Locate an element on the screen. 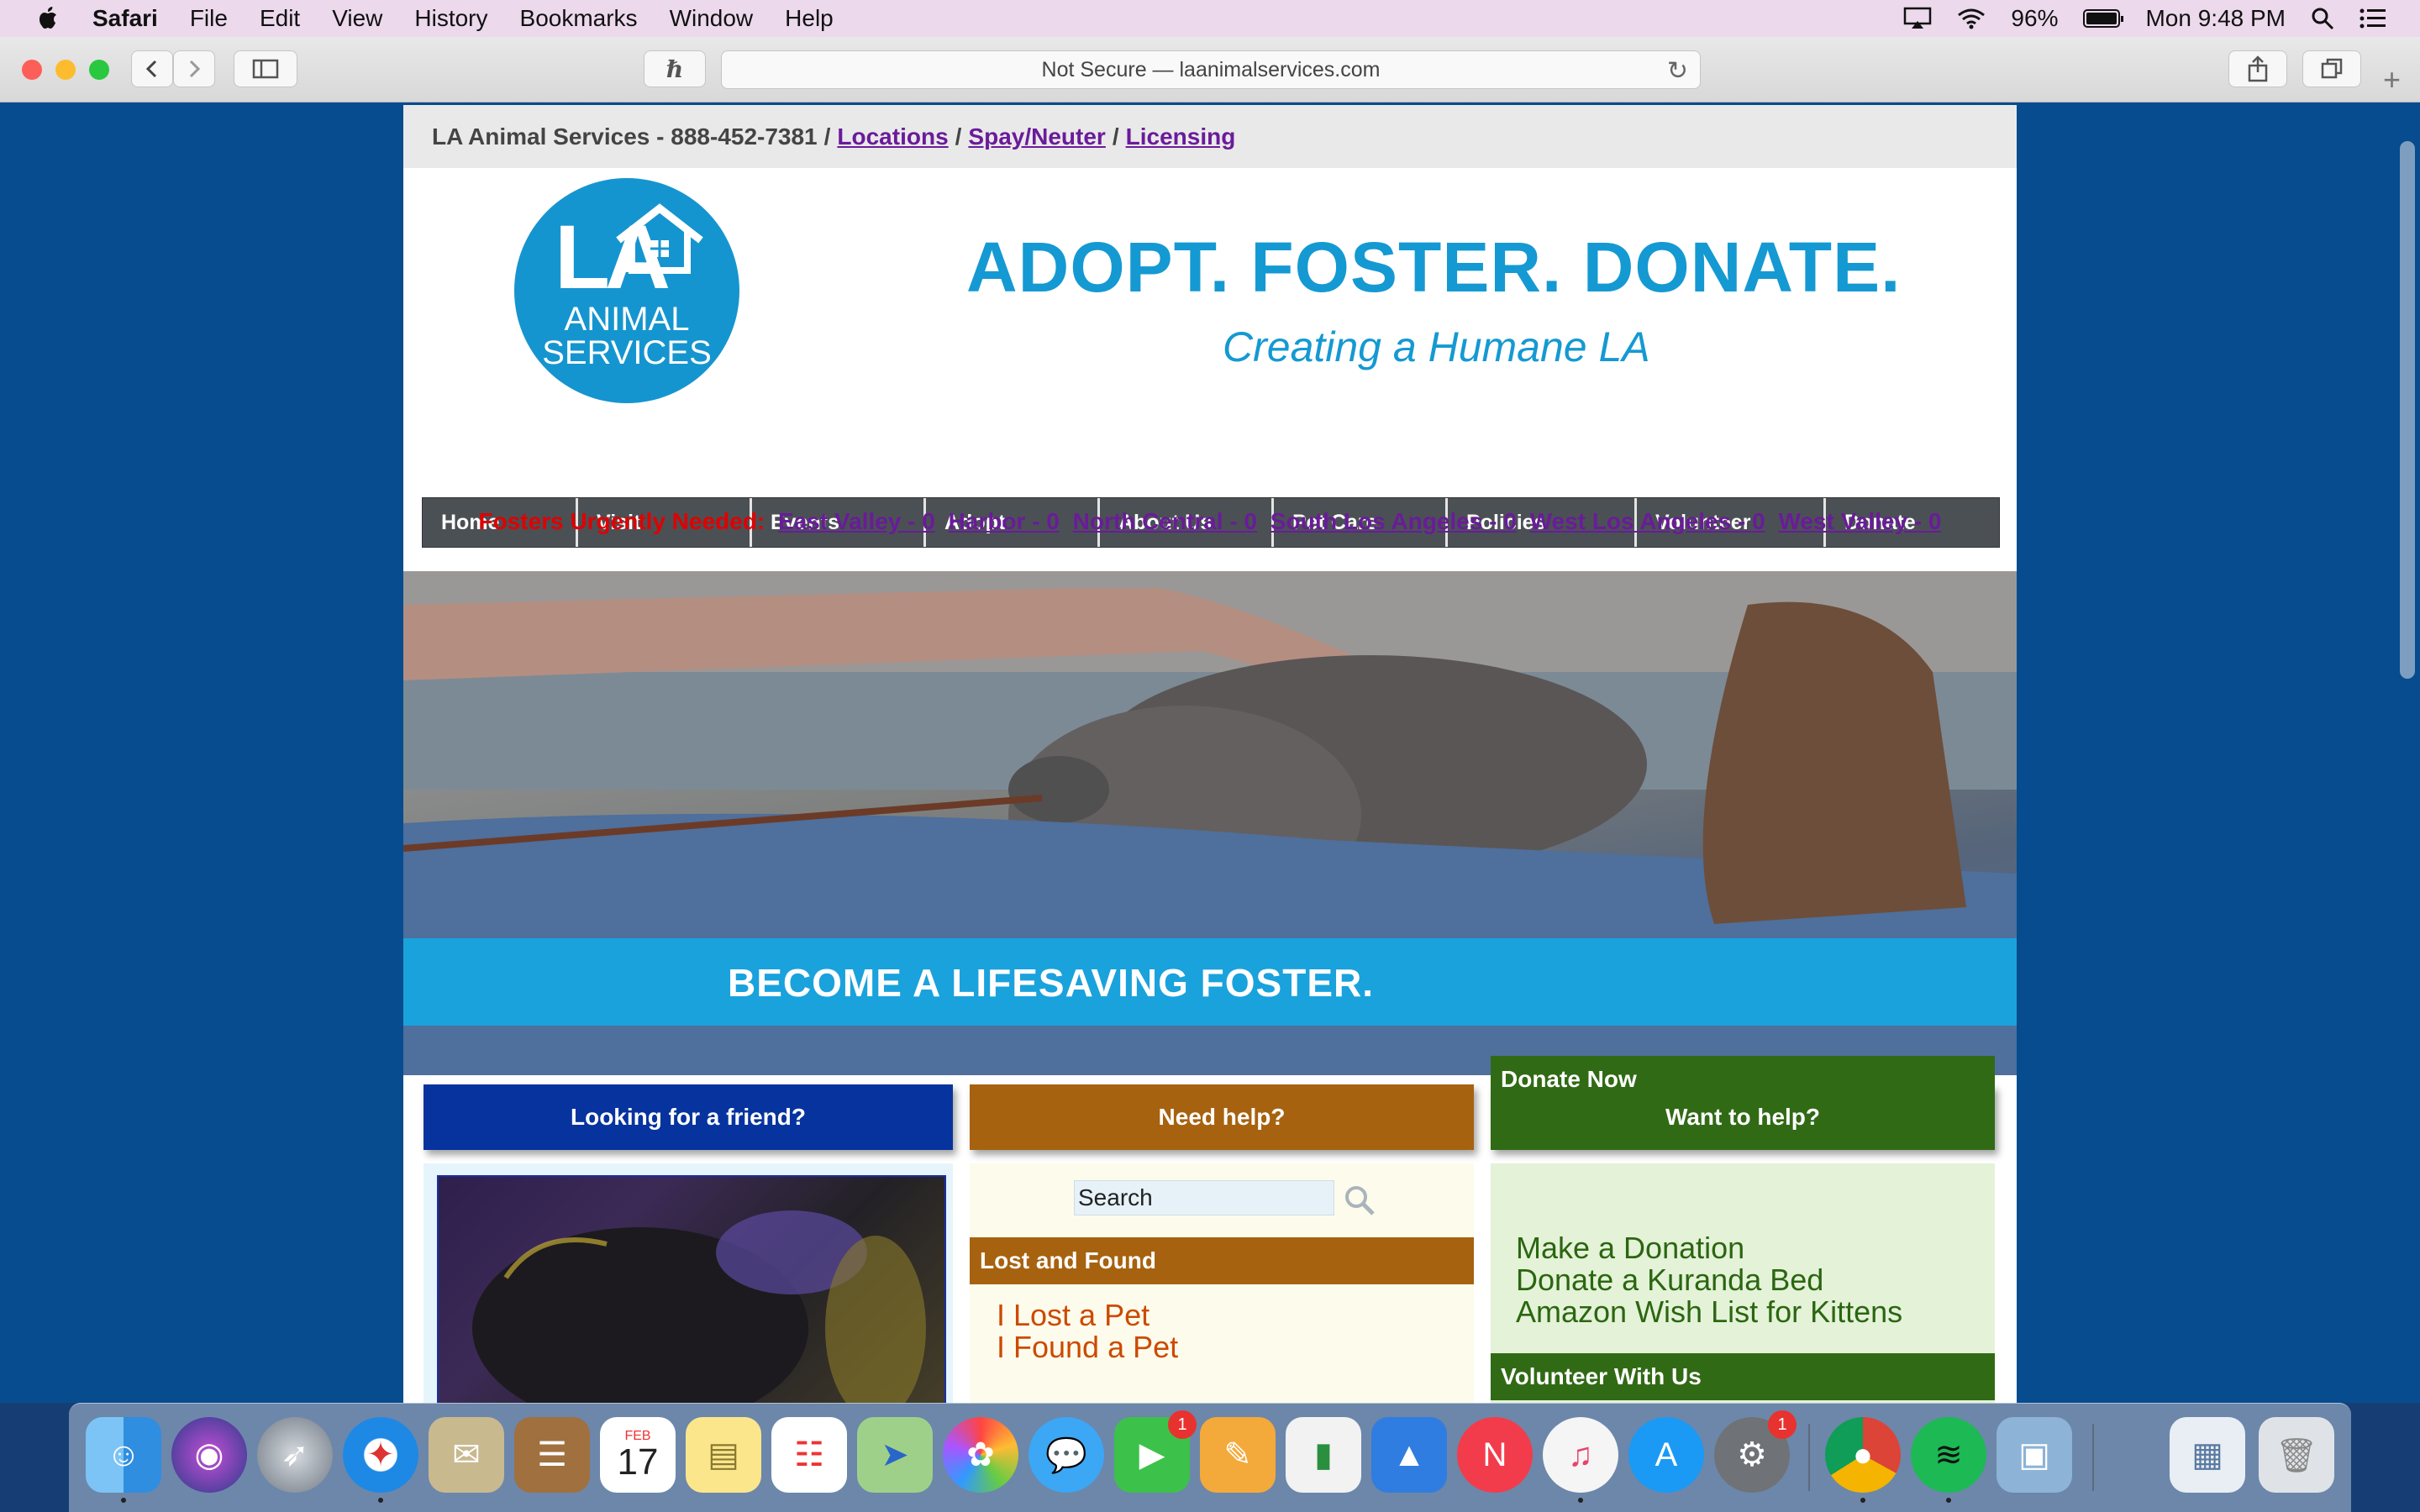 This screenshot has width=2420, height=1512. new-tab-plus-icon: + is located at coordinates (2392, 79).